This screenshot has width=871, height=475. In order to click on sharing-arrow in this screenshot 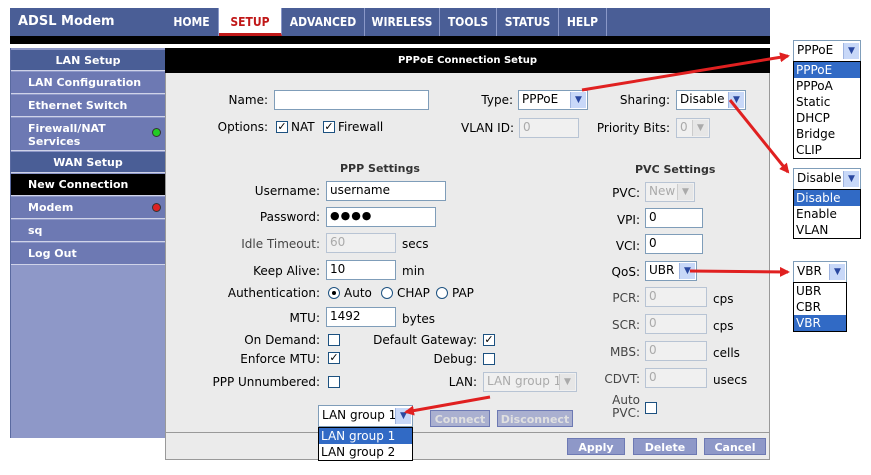, I will do `click(759, 136)`.